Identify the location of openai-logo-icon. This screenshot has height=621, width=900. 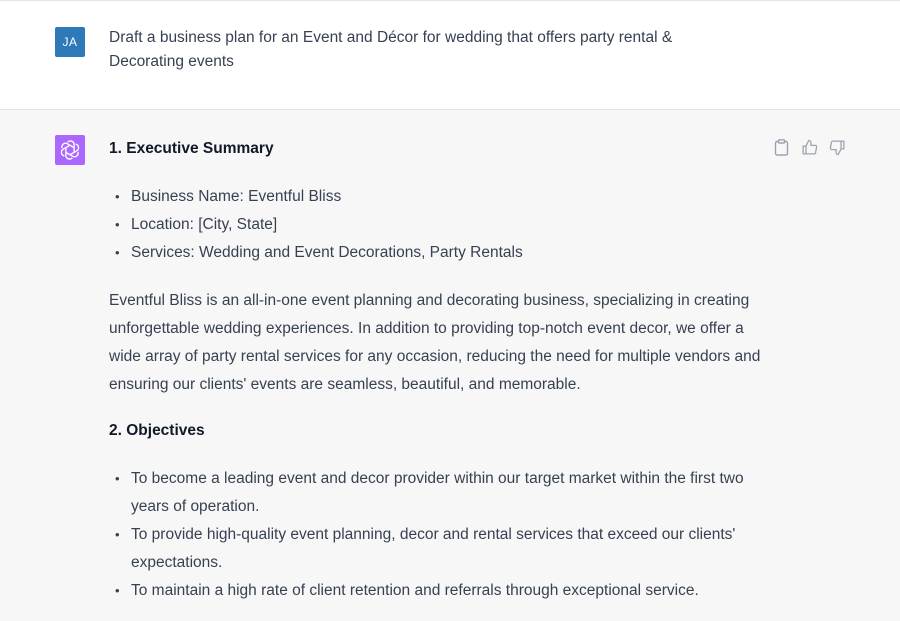
(70, 150).